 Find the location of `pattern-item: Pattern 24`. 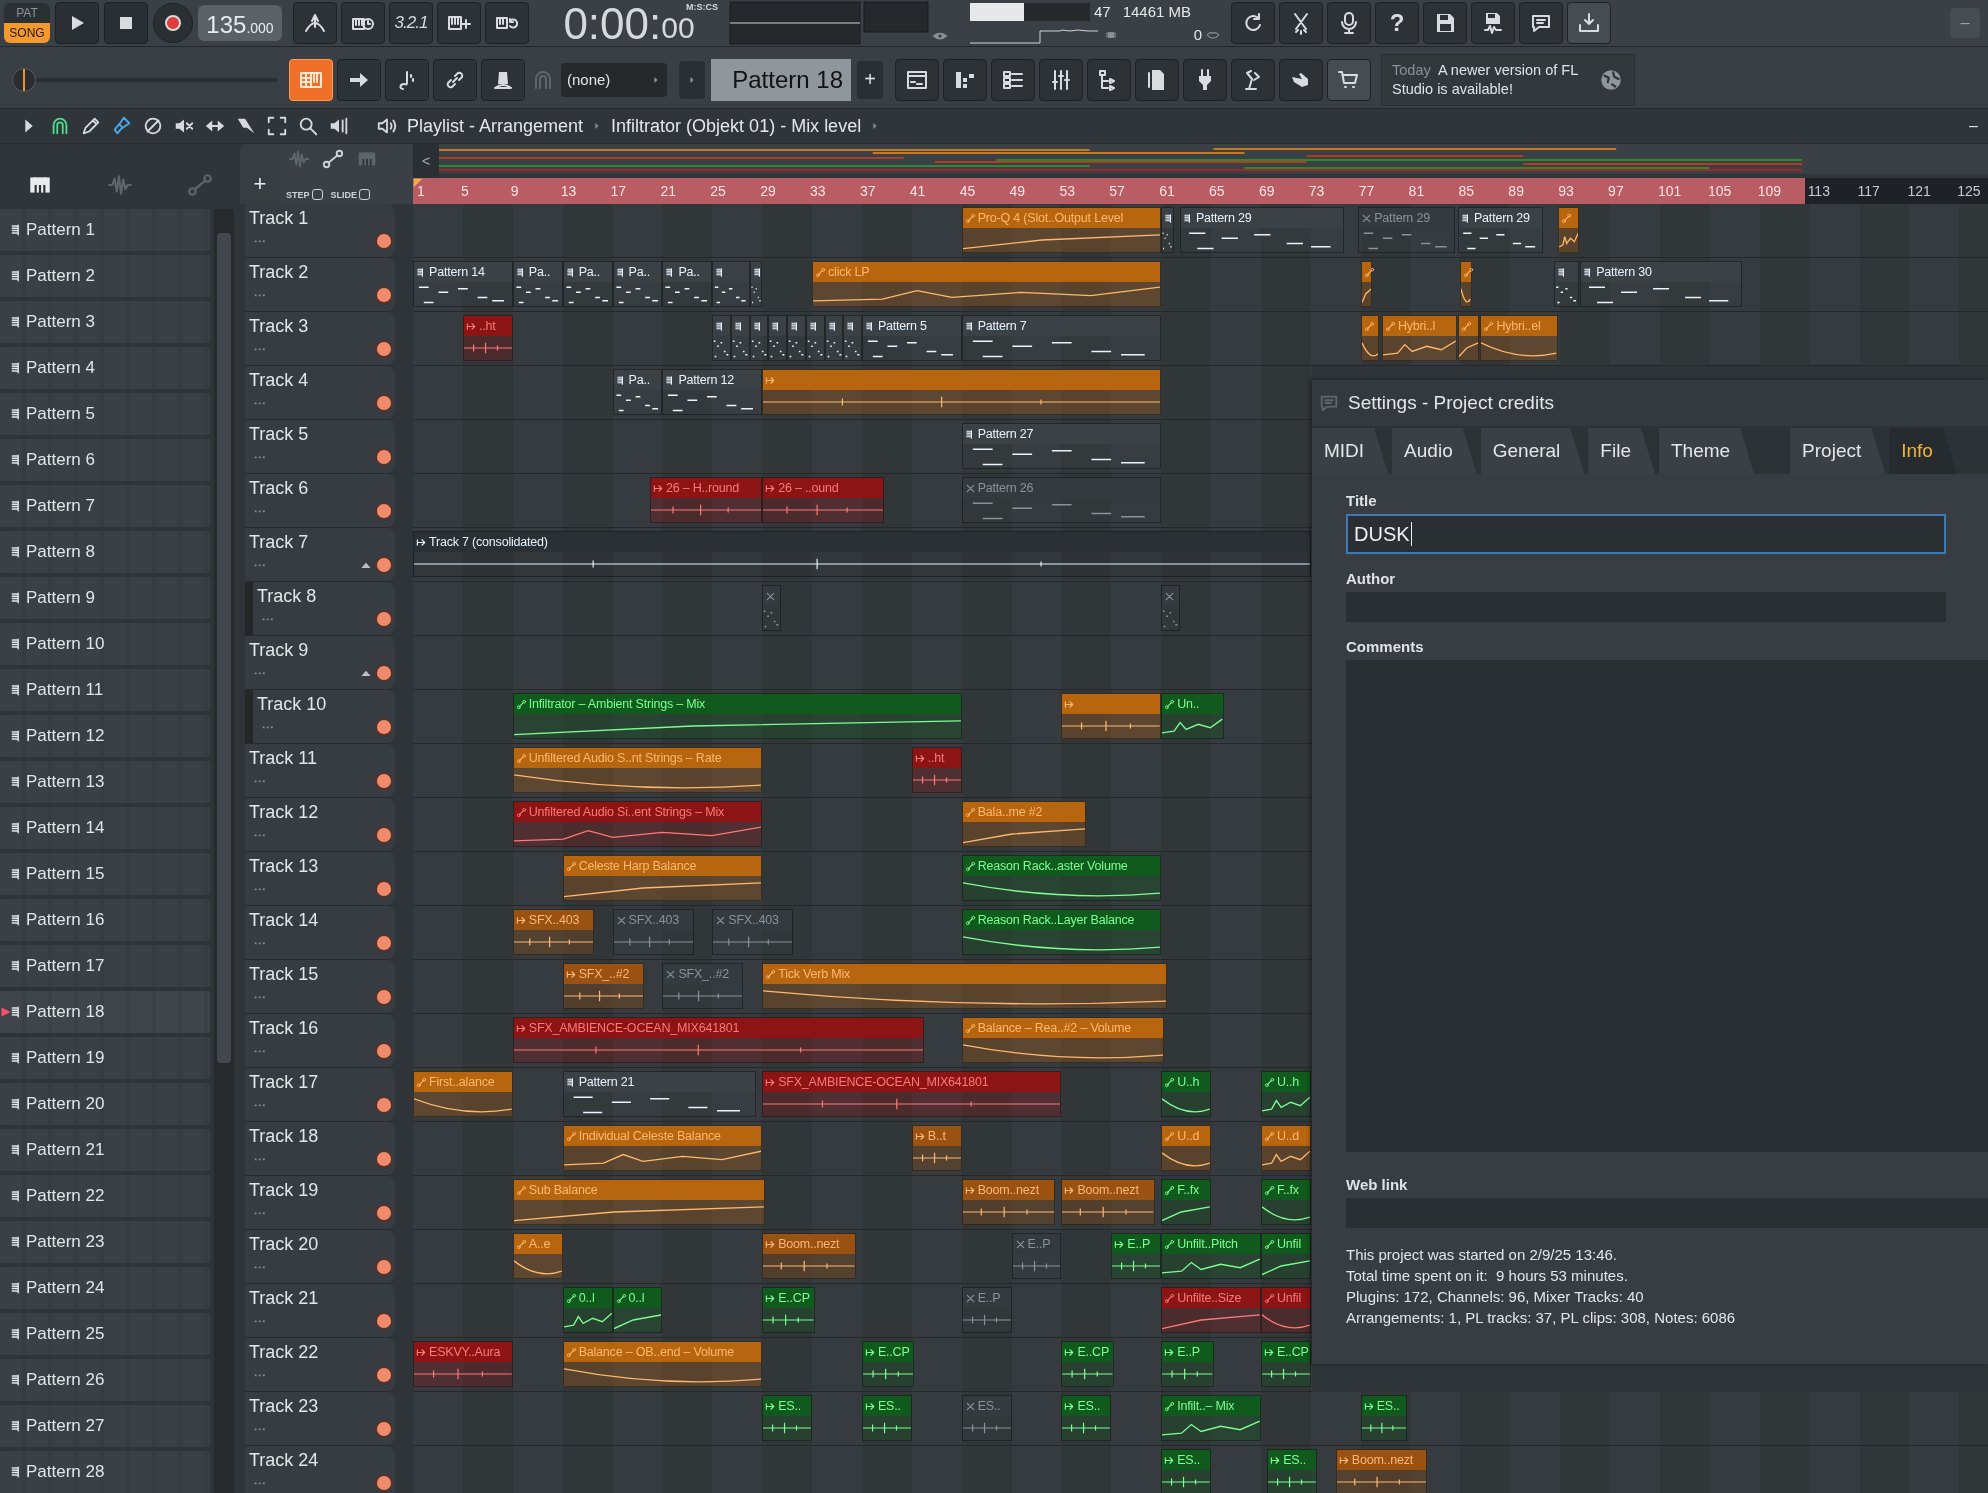

pattern-item: Pattern 24 is located at coordinates (105, 1288).